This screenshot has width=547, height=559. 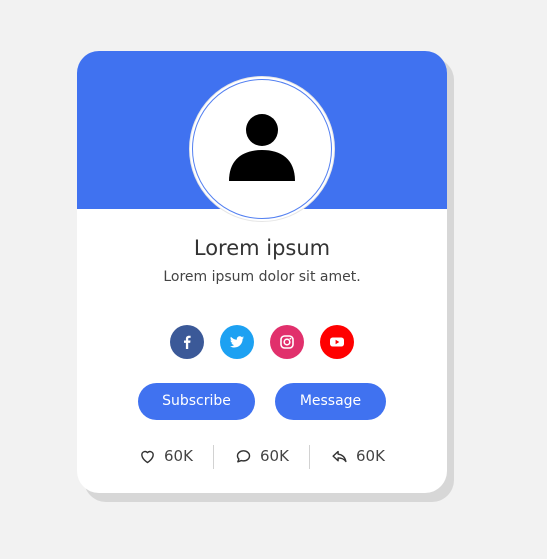 I want to click on twitter-link, so click(x=237, y=342).